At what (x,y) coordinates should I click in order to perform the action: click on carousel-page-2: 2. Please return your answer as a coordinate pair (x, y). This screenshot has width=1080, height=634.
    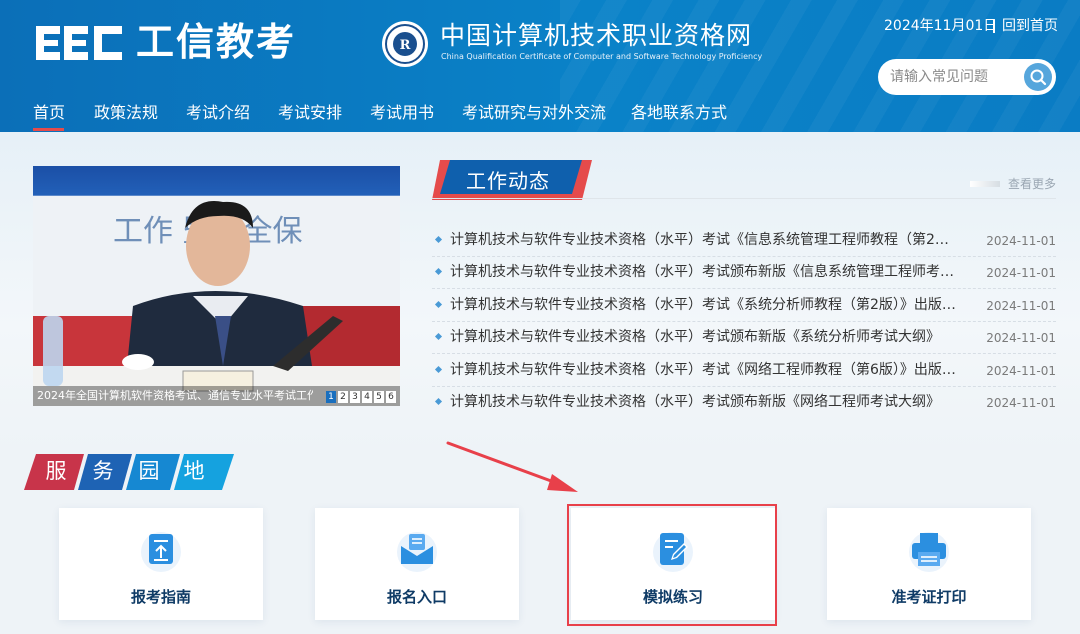
    Looking at the image, I should click on (343, 397).